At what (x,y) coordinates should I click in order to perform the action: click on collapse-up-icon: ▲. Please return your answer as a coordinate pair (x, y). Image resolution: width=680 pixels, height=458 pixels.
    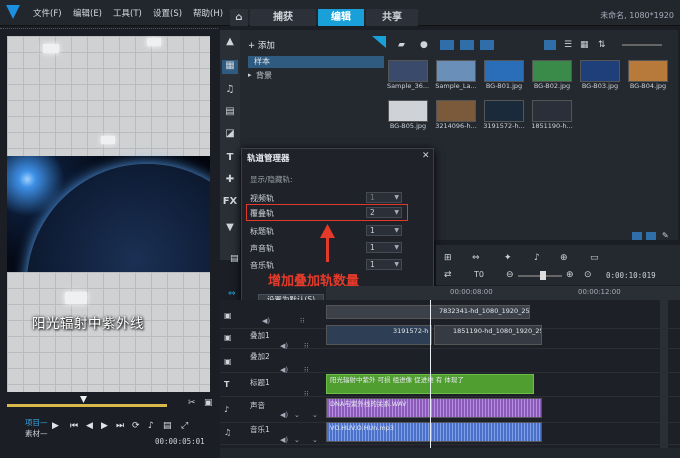
    Looking at the image, I should click on (230, 43).